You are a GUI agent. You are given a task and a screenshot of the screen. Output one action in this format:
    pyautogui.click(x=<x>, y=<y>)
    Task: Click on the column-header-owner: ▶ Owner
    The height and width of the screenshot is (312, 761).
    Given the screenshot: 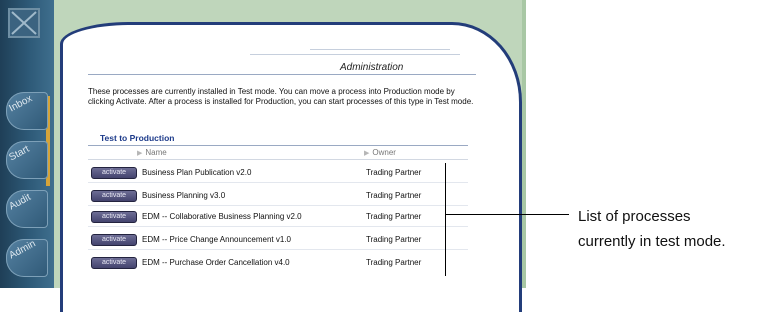 What is the action you would take?
    pyautogui.click(x=380, y=152)
    